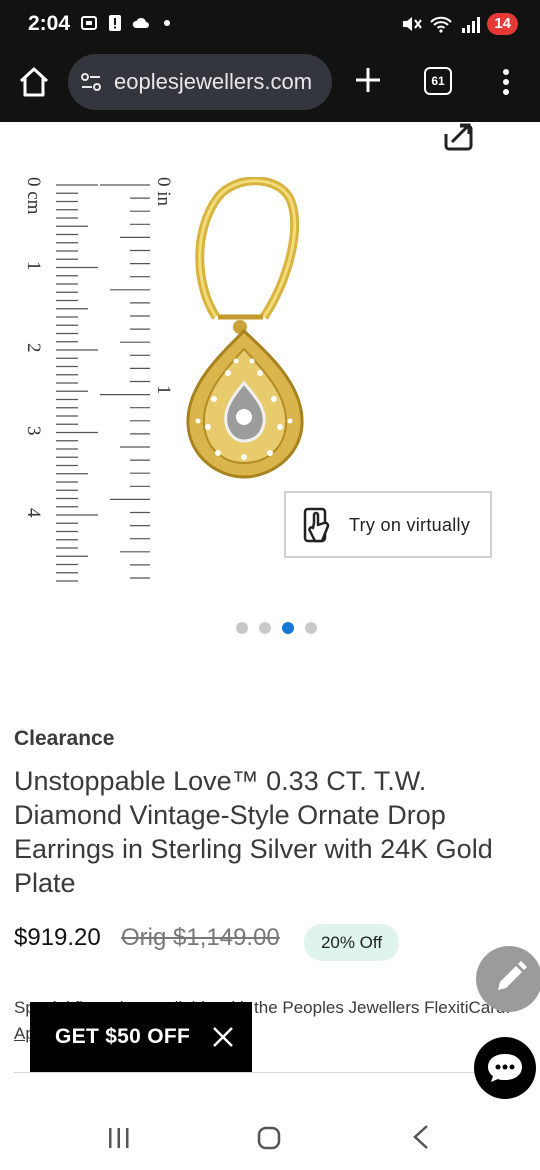 The image size is (540, 1170). Describe the element at coordinates (49, 23) in the screenshot. I see `status-time: 2:04` at that location.